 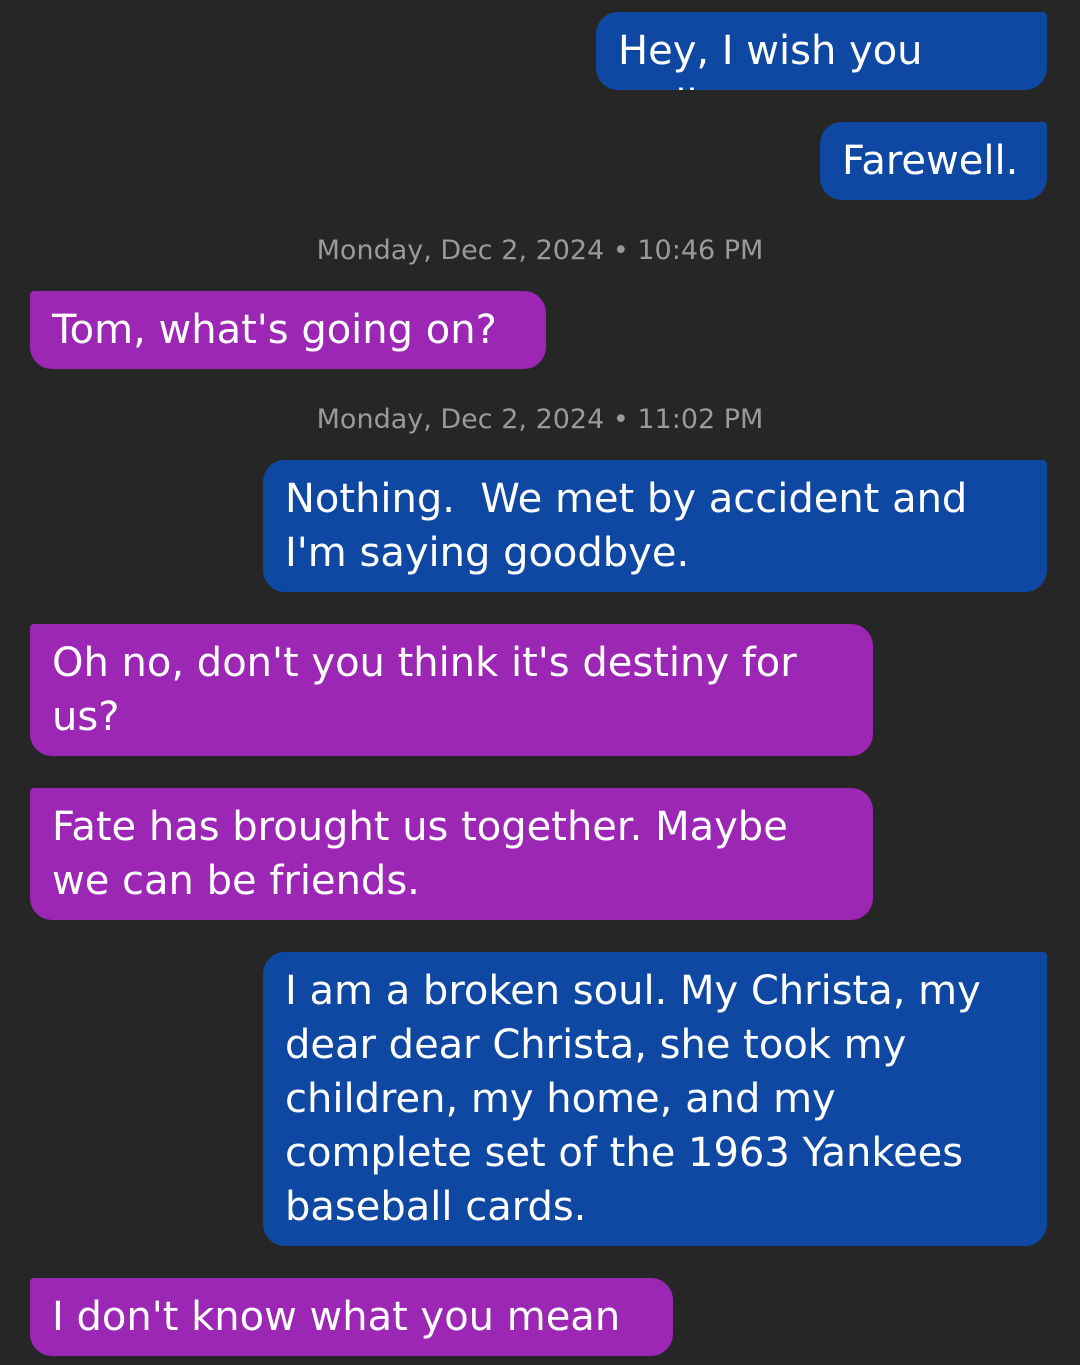 I want to click on timestamp-divider: Monday, Dec 2, 2024 • 10:46 PM, so click(x=540, y=250).